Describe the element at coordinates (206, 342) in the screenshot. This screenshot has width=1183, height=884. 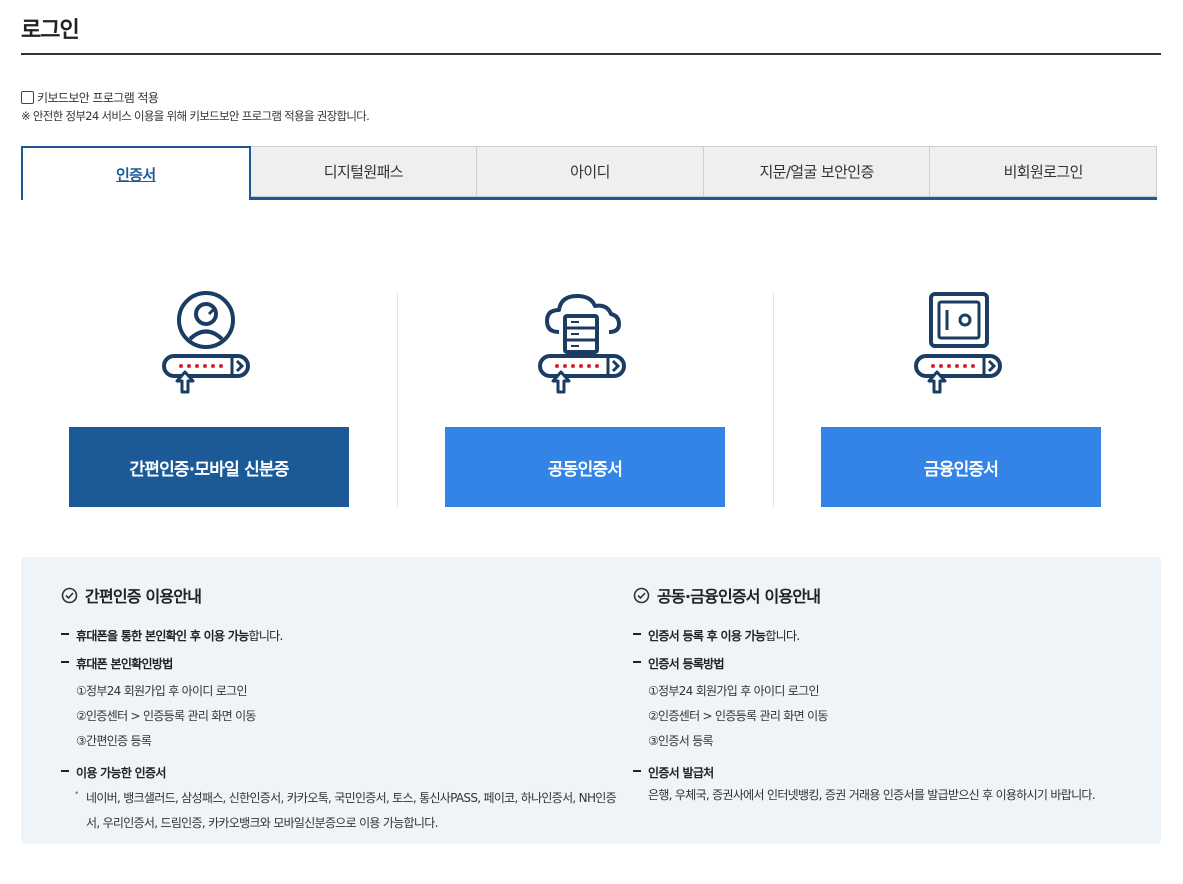
I see `user-circle-icon` at that location.